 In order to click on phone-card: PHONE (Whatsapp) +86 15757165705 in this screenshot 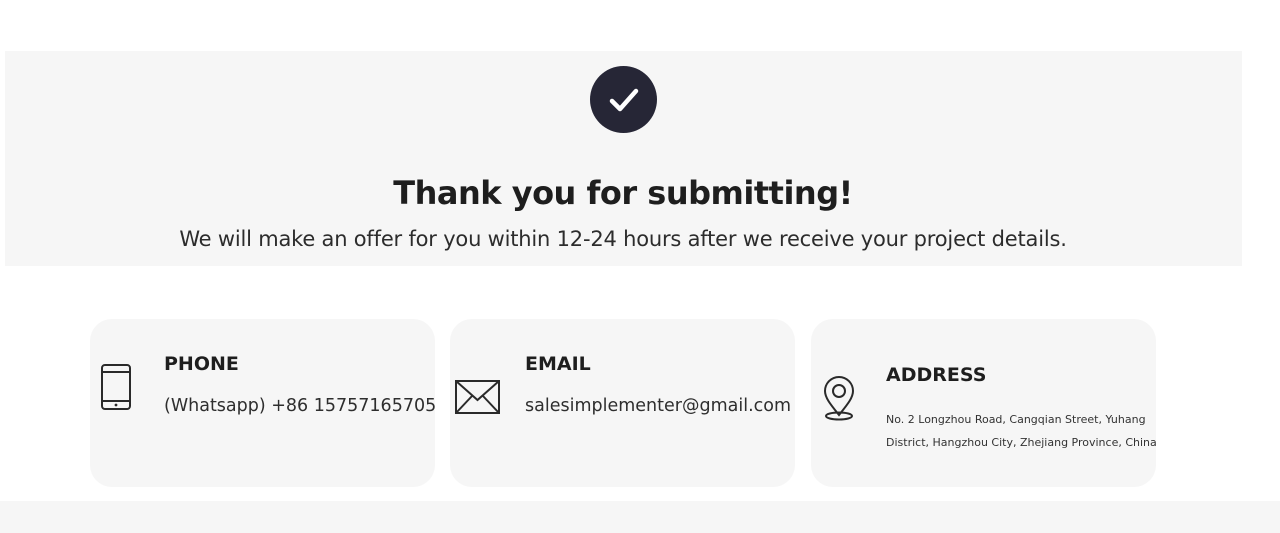, I will do `click(263, 403)`.